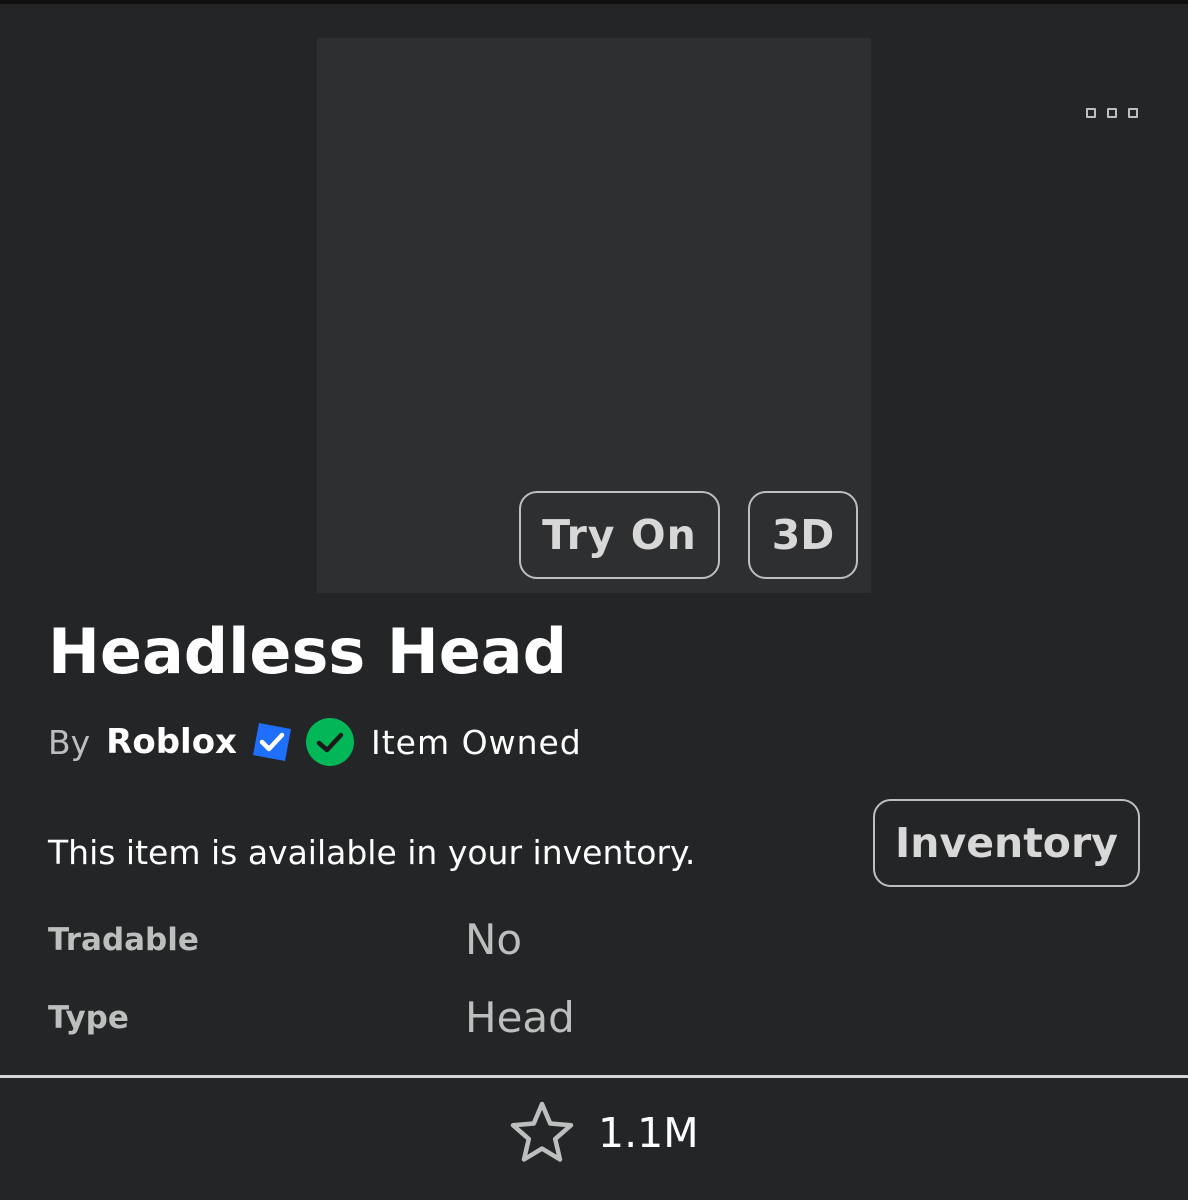 The width and height of the screenshot is (1188, 1200). Describe the element at coordinates (330, 742) in the screenshot. I see `checkmark-circle-icon` at that location.